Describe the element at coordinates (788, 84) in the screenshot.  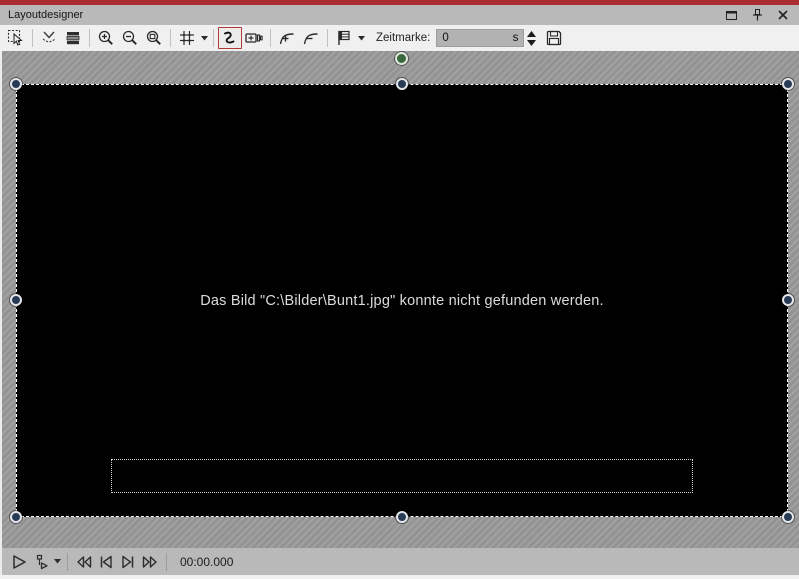
I see `resize-handle-top-right` at that location.